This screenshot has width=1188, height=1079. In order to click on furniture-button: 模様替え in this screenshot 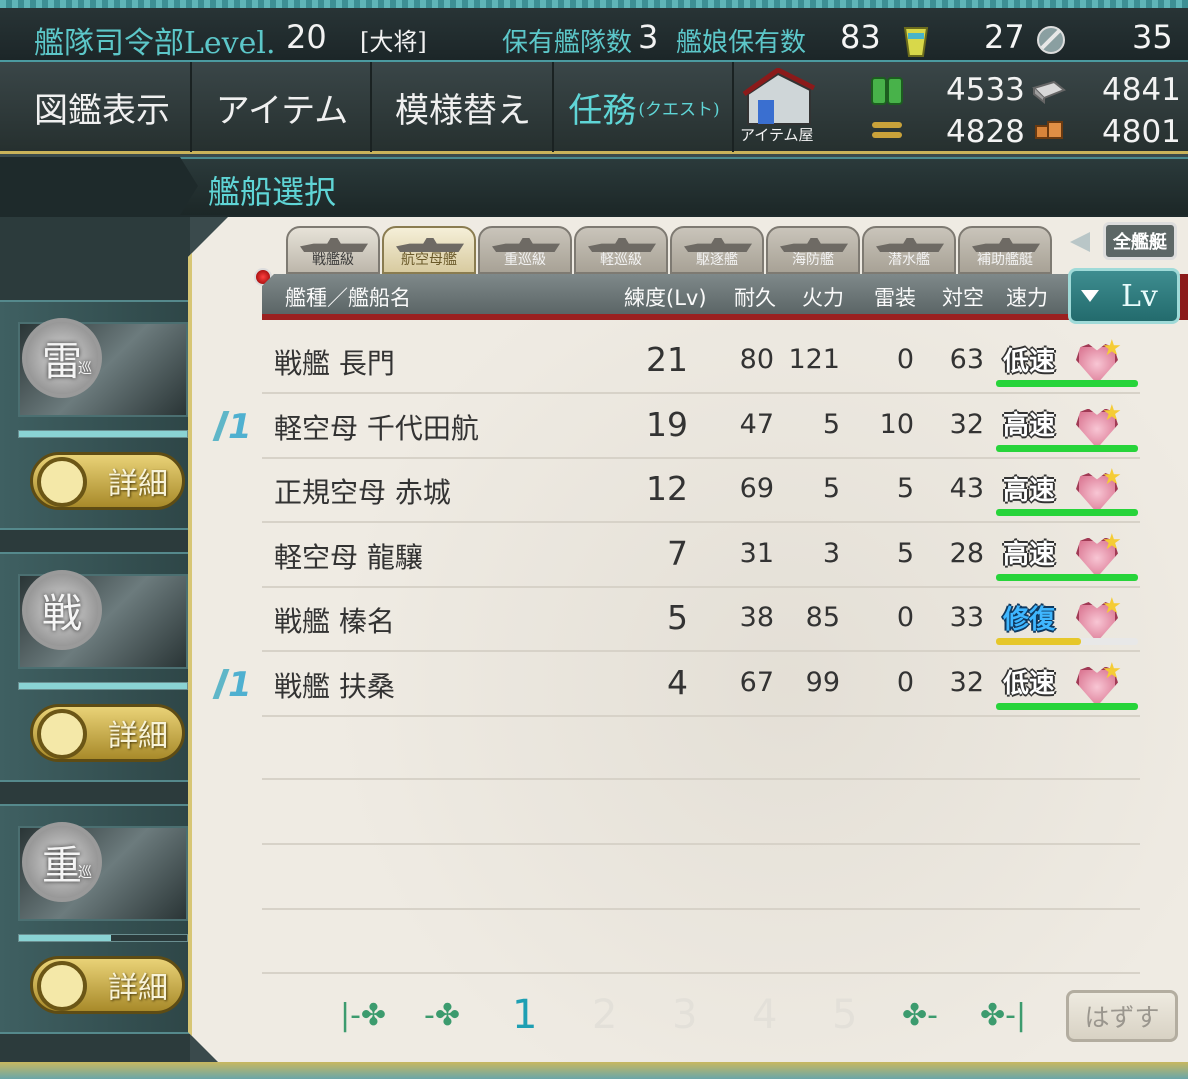, I will do `click(464, 107)`.